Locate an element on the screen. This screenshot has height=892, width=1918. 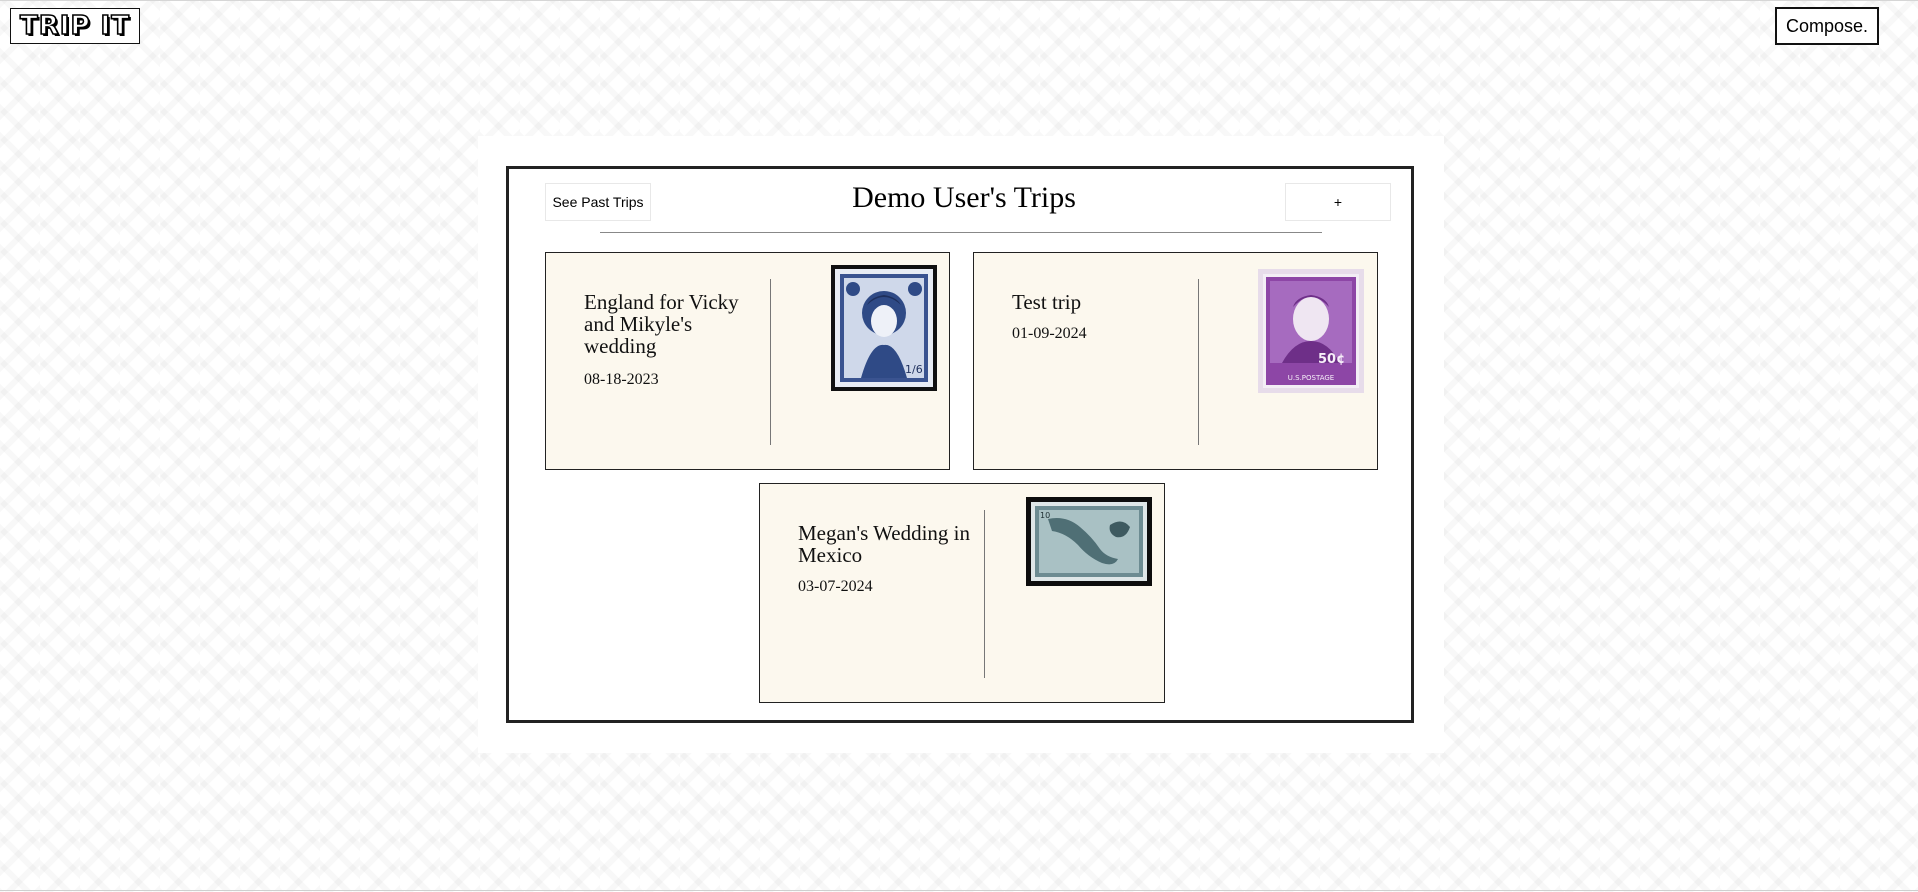
mexico-map-stamp-icon: 10 is located at coordinates (1089, 541).